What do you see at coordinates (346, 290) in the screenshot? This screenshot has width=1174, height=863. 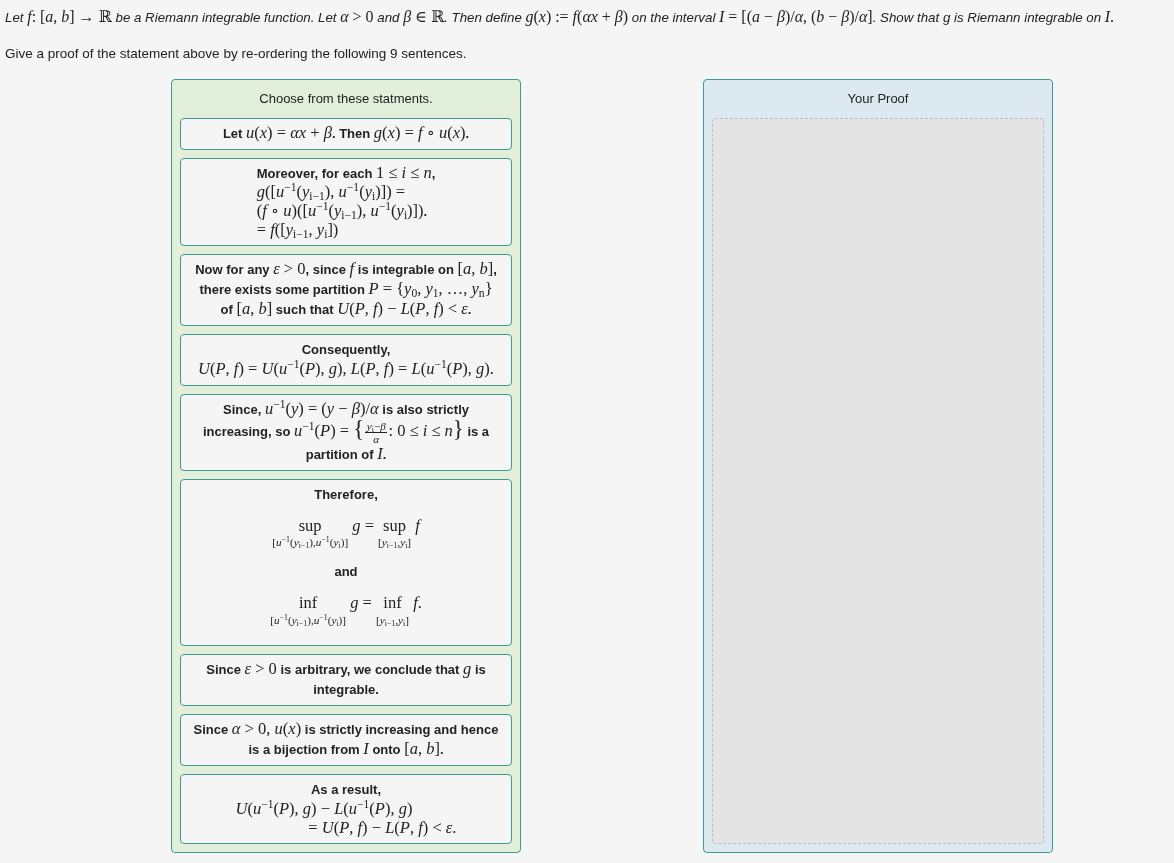 I see `statement-card: Now for any ε > 0, since f is integrable on [a, b], there exists some partition P = {y$_{0}$, y$_{1}$, …, y$_{n}$} of [a, b] such that U(P, f) − L(P, f) < ε.` at bounding box center [346, 290].